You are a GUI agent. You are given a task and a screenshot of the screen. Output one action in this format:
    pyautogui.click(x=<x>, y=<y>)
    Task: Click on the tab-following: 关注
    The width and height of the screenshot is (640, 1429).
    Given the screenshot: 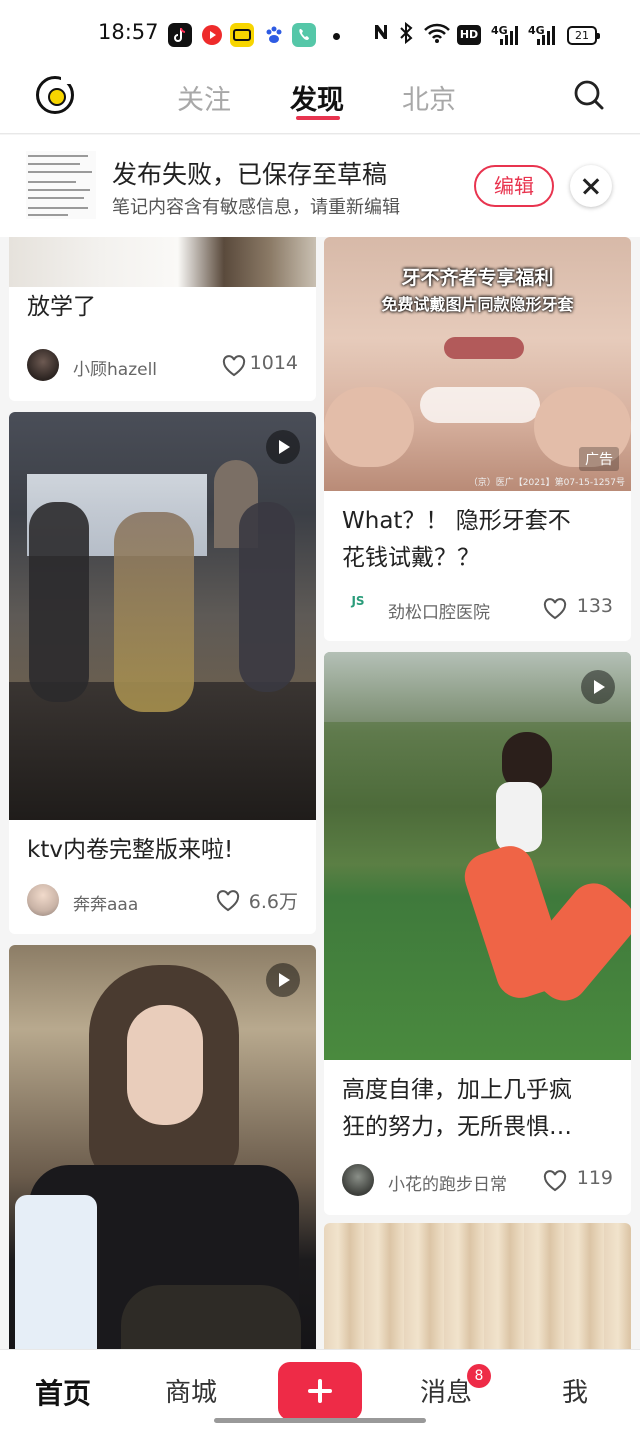 What is the action you would take?
    pyautogui.click(x=204, y=97)
    